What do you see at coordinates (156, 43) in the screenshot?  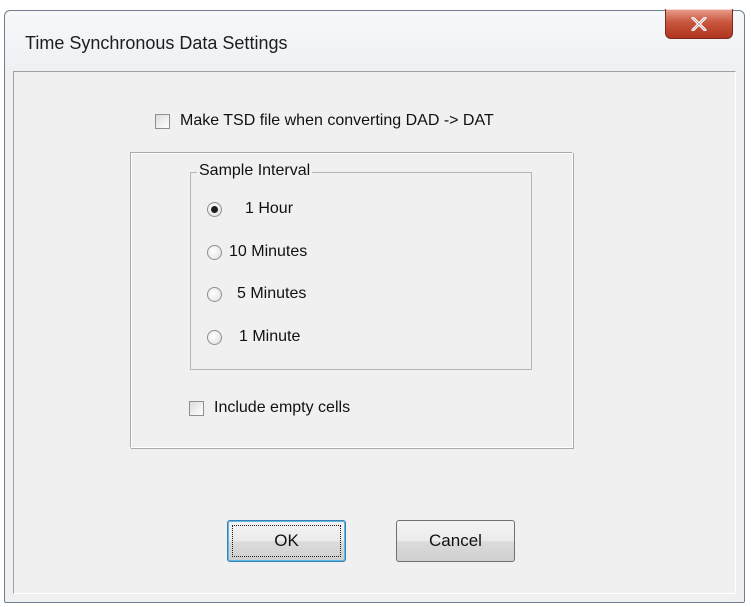 I see `window-title: Time Synchronous Data Settings` at bounding box center [156, 43].